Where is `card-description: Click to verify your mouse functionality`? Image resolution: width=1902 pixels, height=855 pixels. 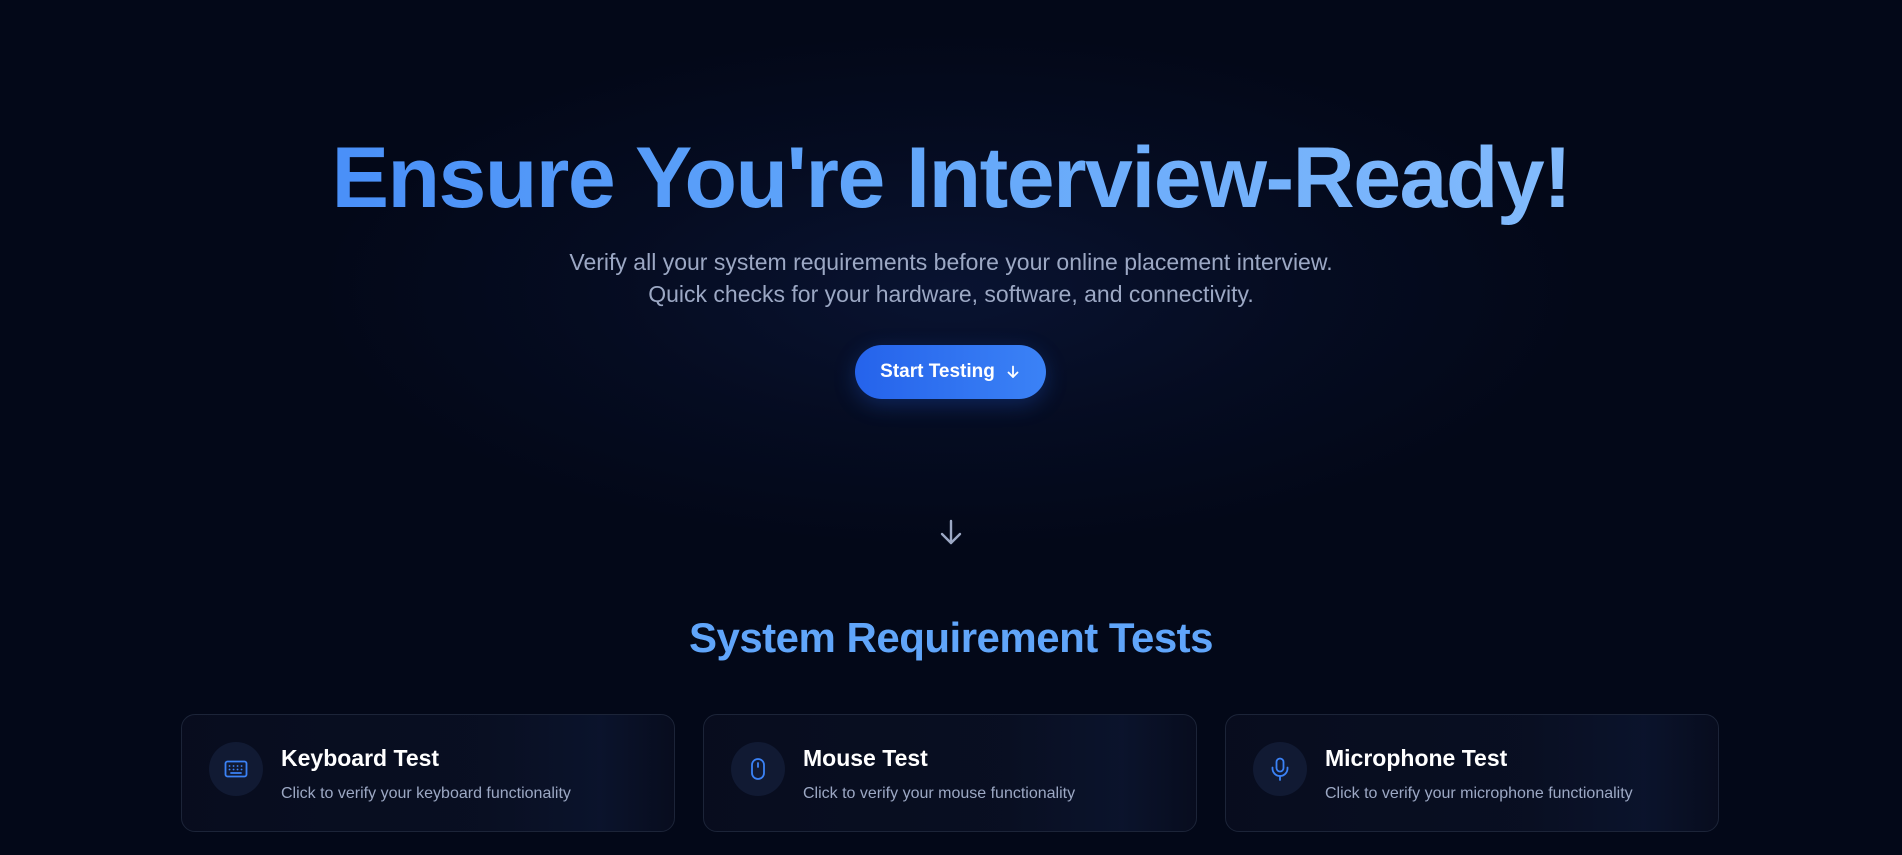 card-description: Click to verify your mouse functionality is located at coordinates (939, 793).